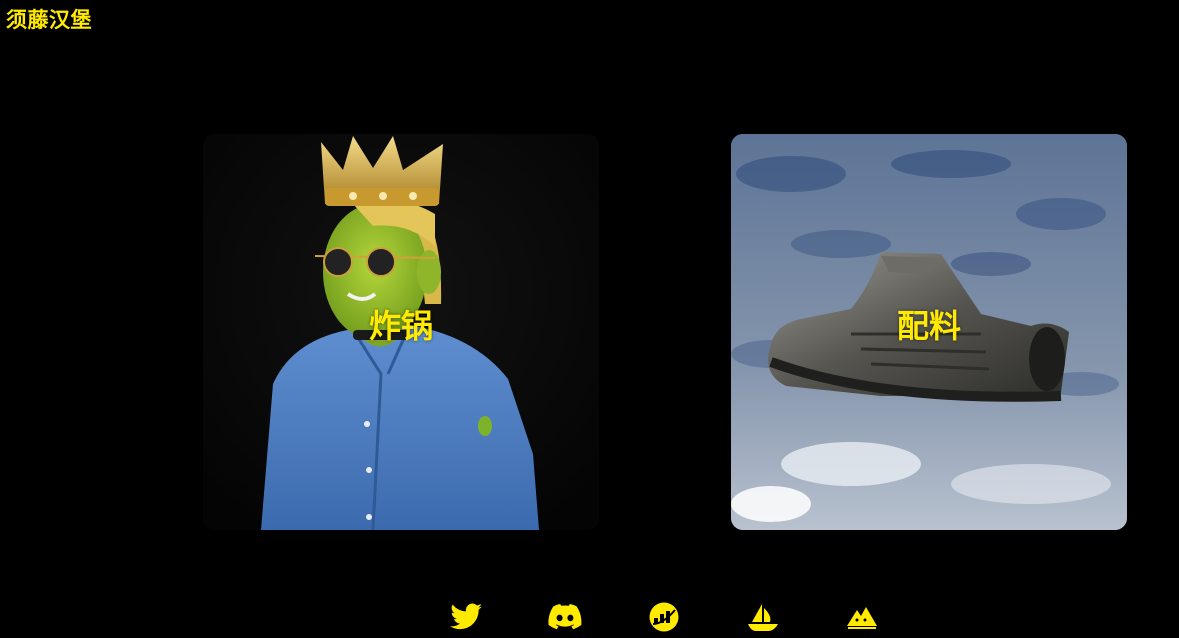 This screenshot has height=638, width=1179. I want to click on brand-title: 须藤汉堡, so click(49, 20).